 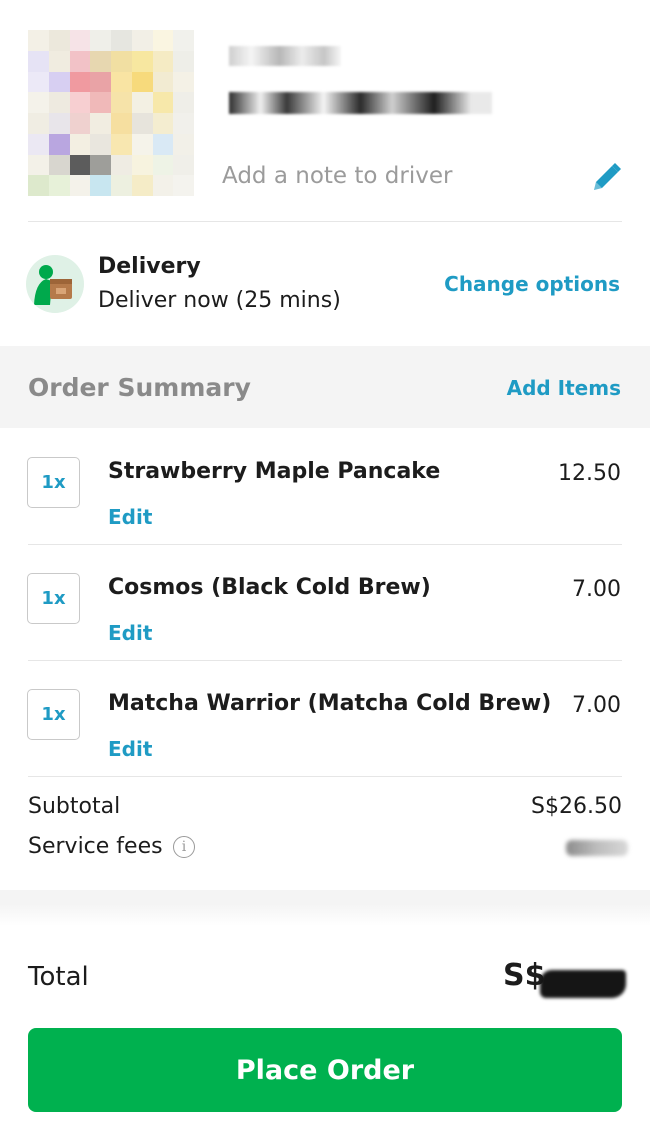 I want to click on location-map-thumbnail, so click(x=111, y=113).